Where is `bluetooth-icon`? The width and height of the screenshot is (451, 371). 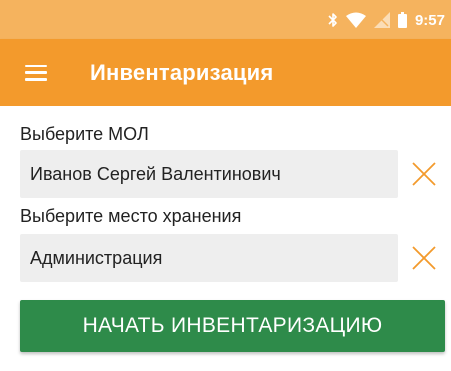 bluetooth-icon is located at coordinates (333, 20).